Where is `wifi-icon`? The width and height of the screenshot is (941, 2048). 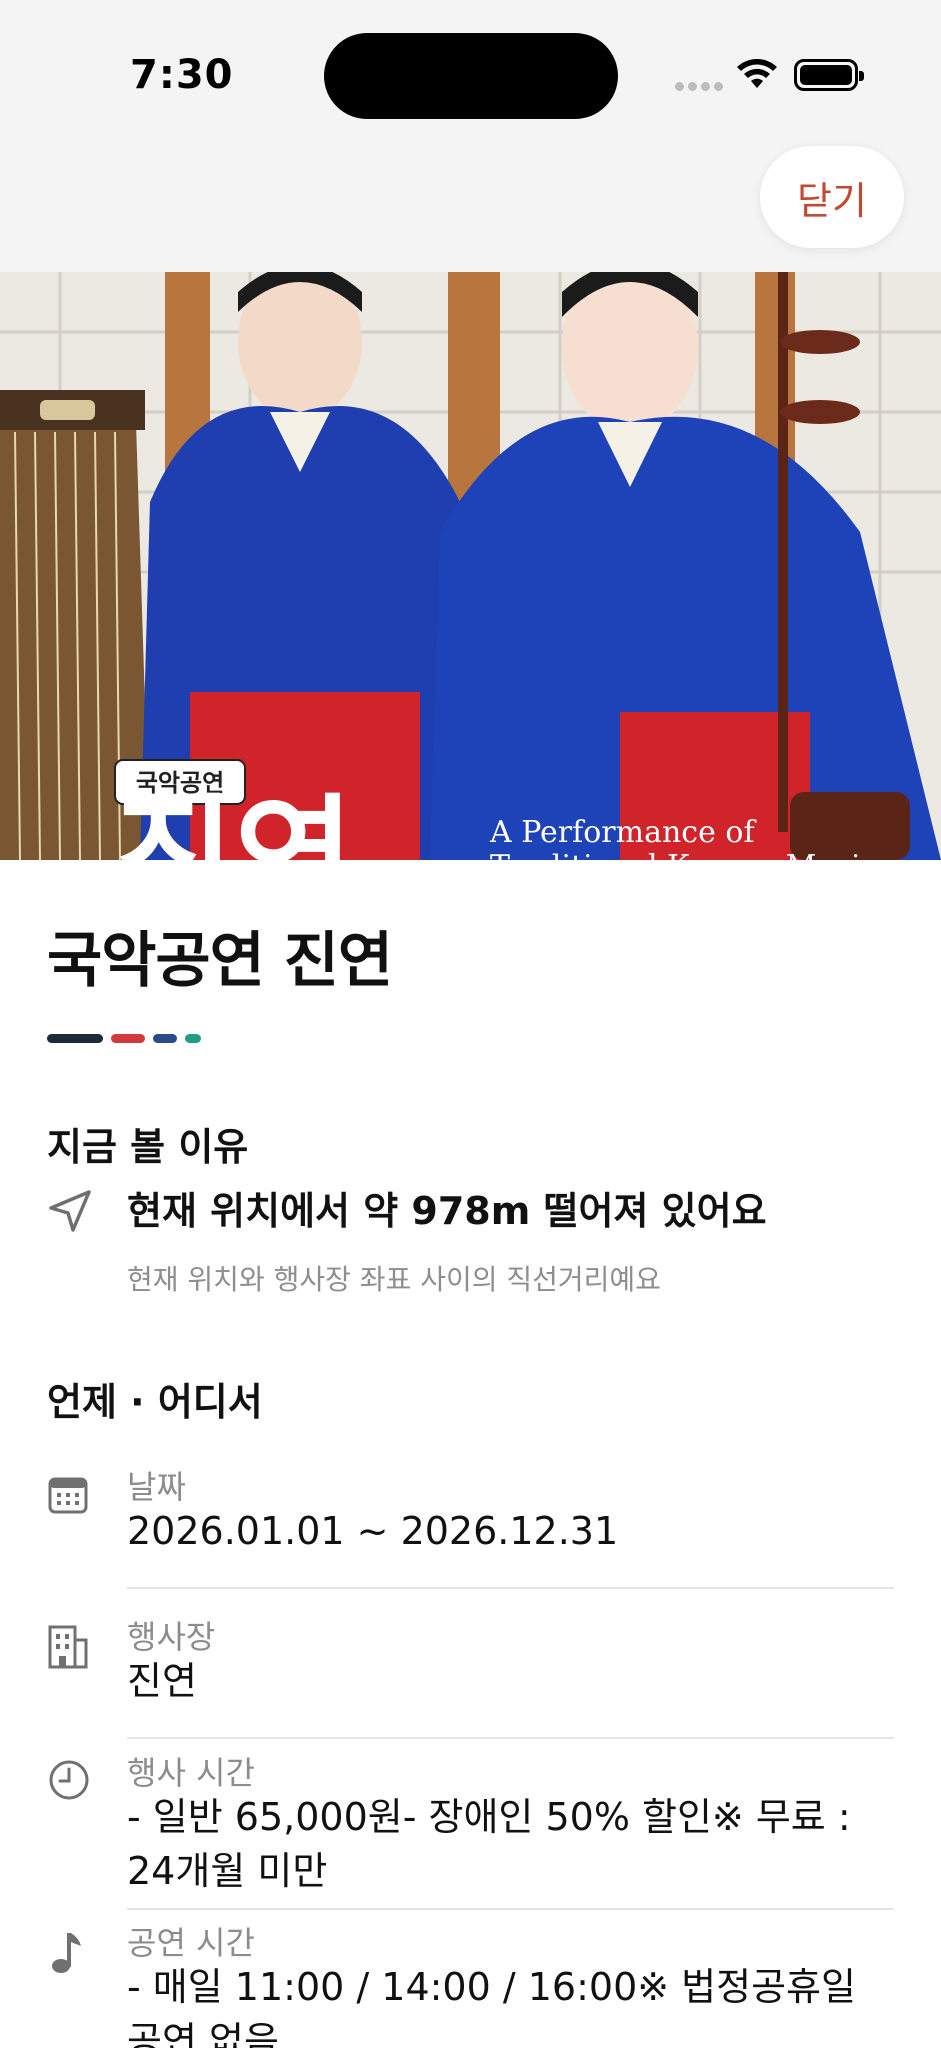 wifi-icon is located at coordinates (757, 73).